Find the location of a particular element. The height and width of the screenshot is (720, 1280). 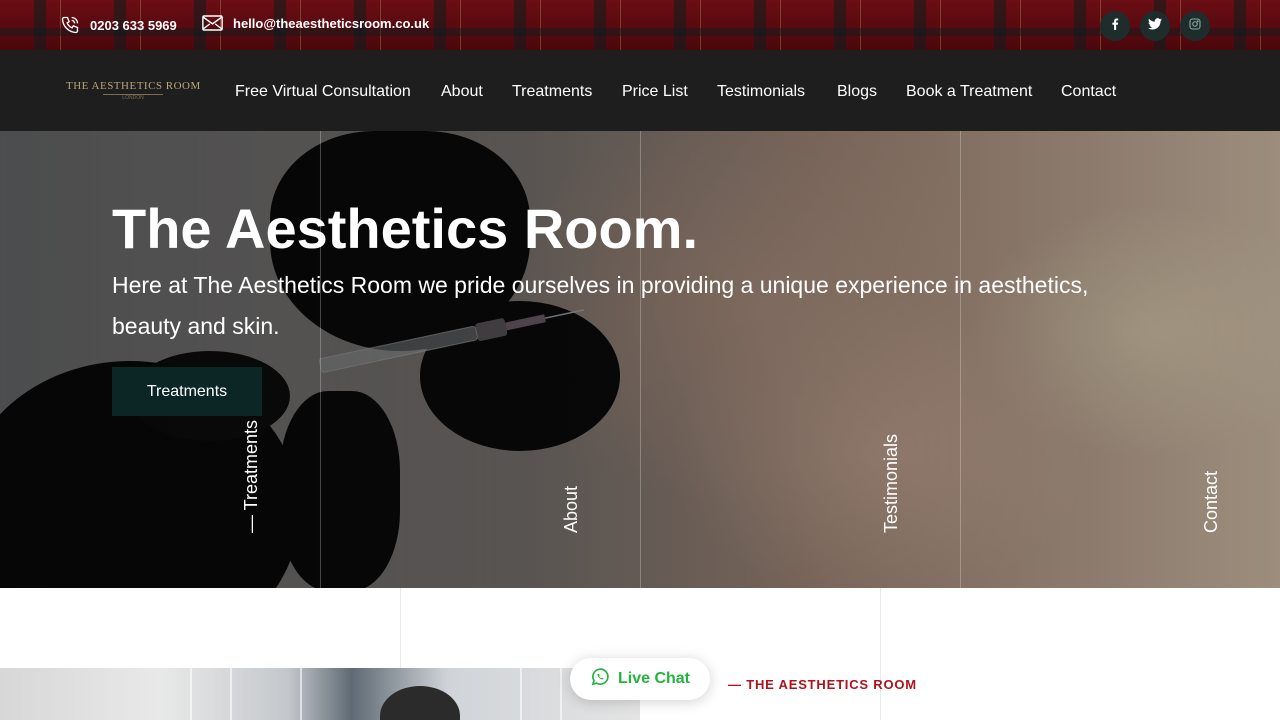

facebook-icon is located at coordinates (1115, 26).